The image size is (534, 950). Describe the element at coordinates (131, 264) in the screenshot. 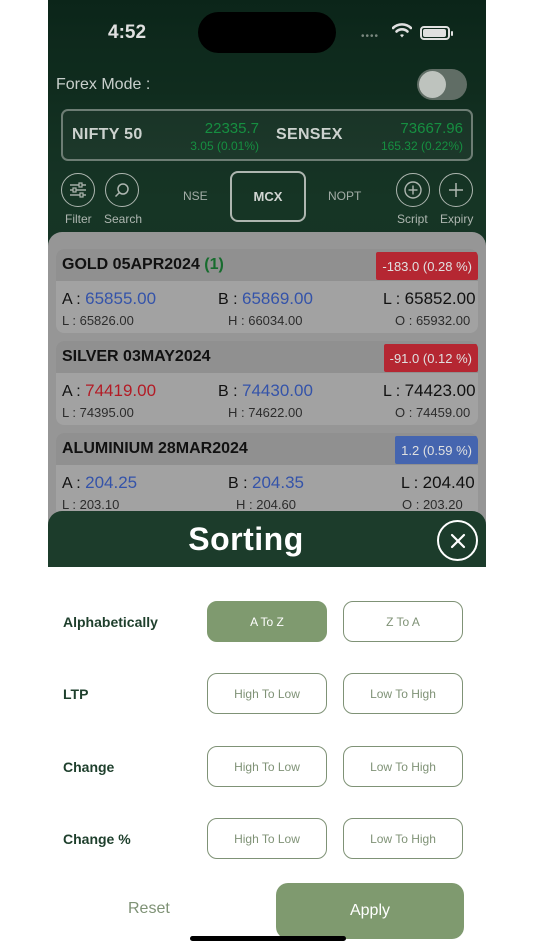

I see `script-name-text: GOLD 05APR2024` at that location.